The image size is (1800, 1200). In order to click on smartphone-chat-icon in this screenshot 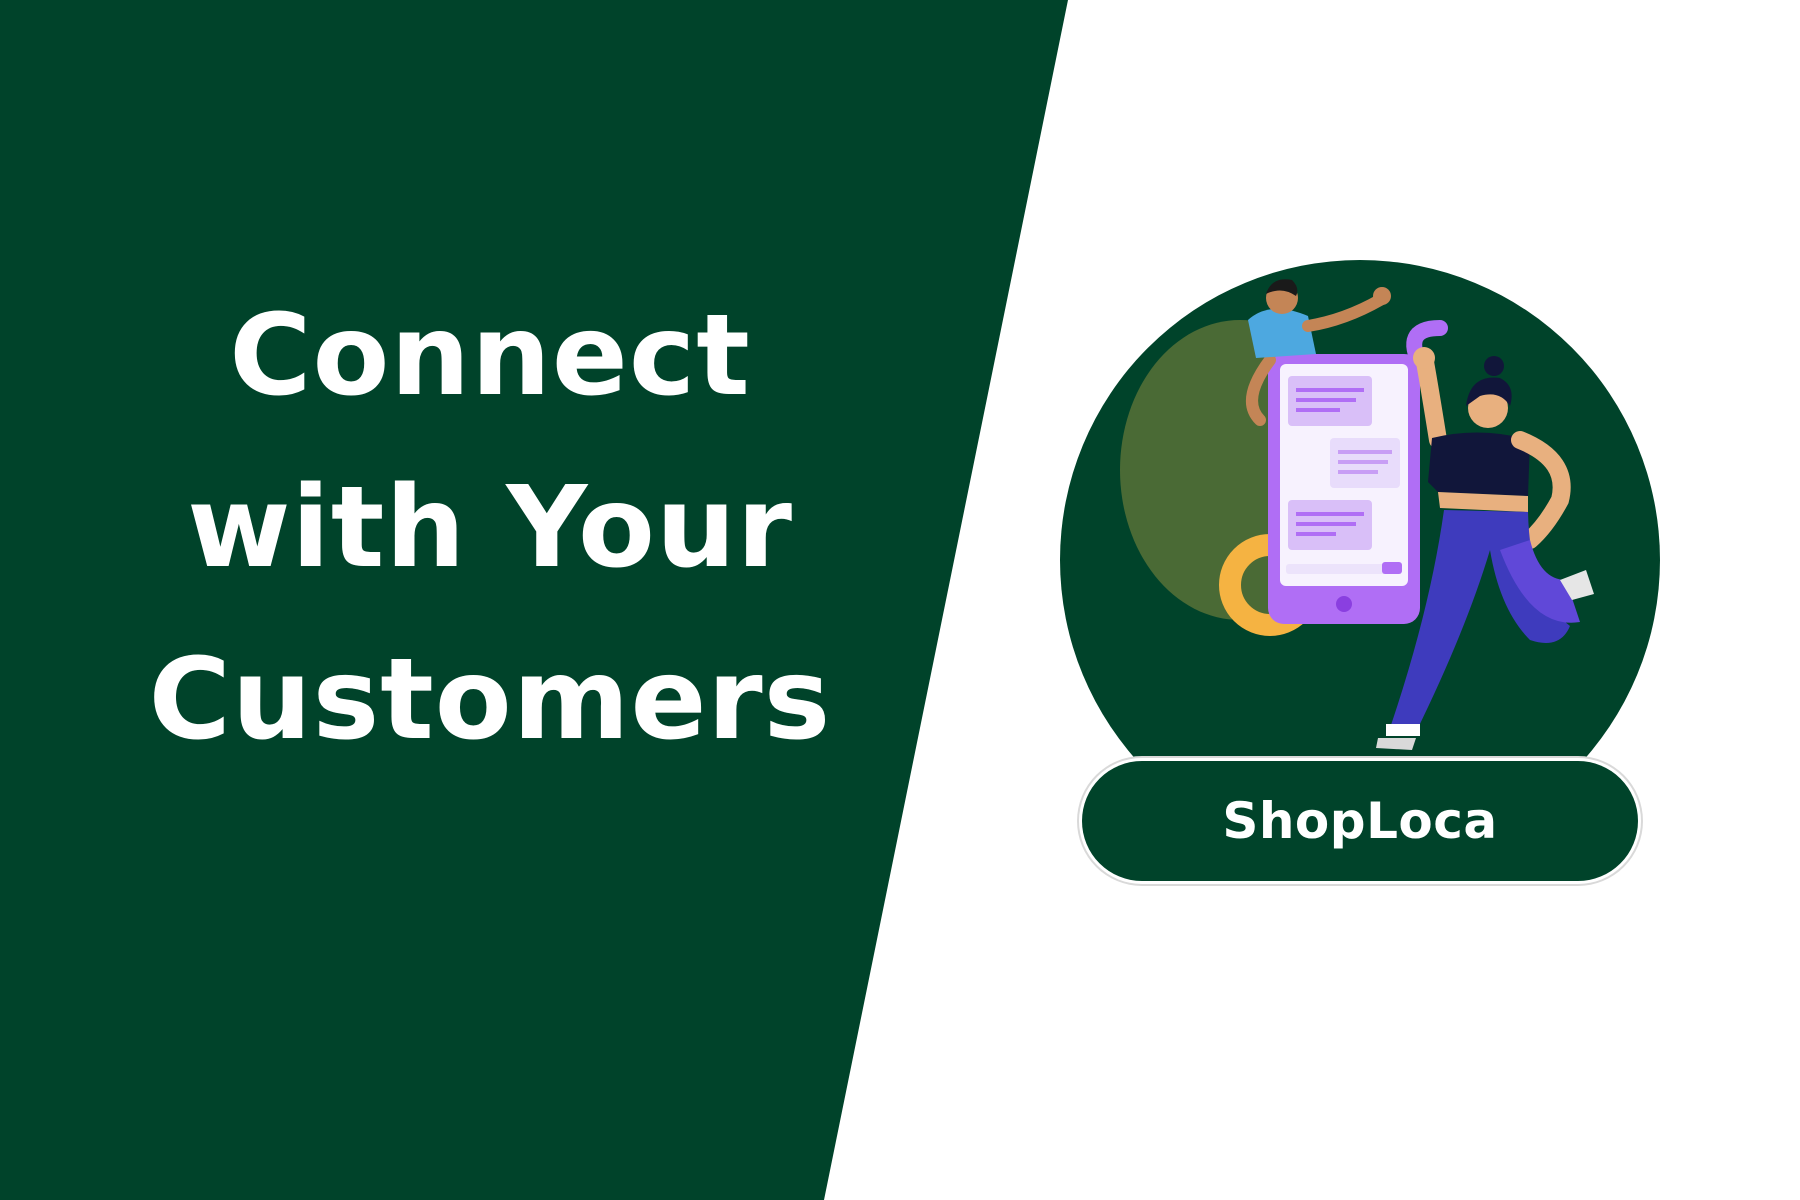, I will do `click(1344, 489)`.